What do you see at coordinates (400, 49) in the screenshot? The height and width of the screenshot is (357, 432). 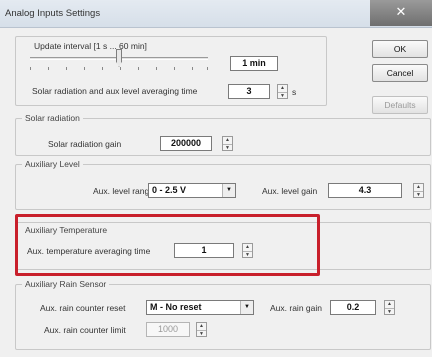 I see `ok-button: OK` at bounding box center [400, 49].